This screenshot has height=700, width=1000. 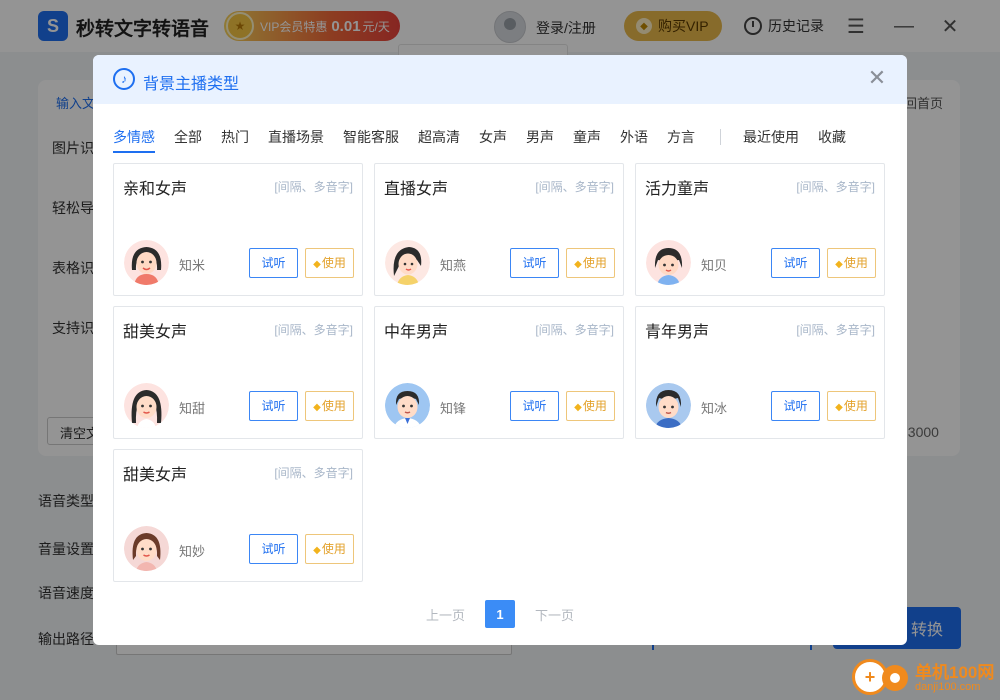 What do you see at coordinates (416, 189) in the screenshot?
I see `voice-card-title: 直播女声` at bounding box center [416, 189].